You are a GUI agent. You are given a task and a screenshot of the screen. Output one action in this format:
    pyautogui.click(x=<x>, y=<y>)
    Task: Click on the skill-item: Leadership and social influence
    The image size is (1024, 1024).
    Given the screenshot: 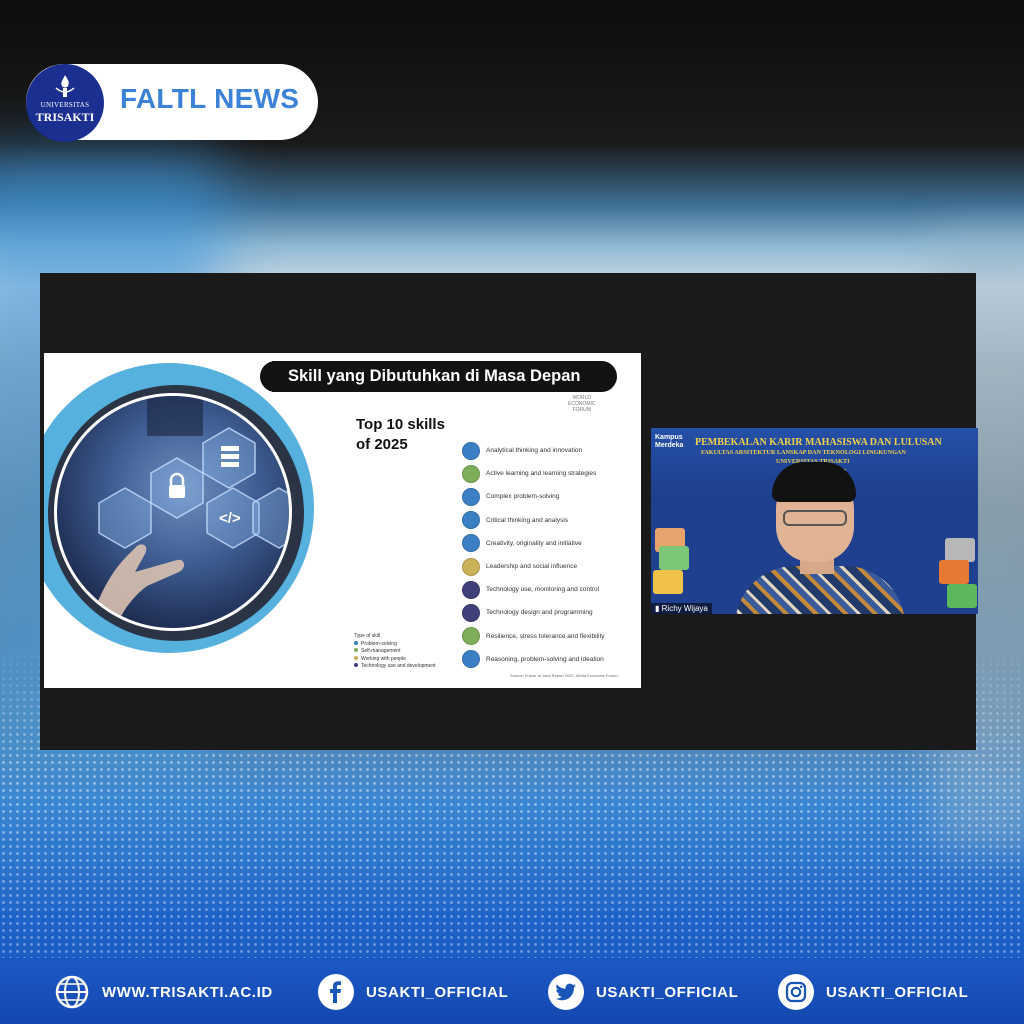 What is the action you would take?
    pyautogui.click(x=533, y=566)
    